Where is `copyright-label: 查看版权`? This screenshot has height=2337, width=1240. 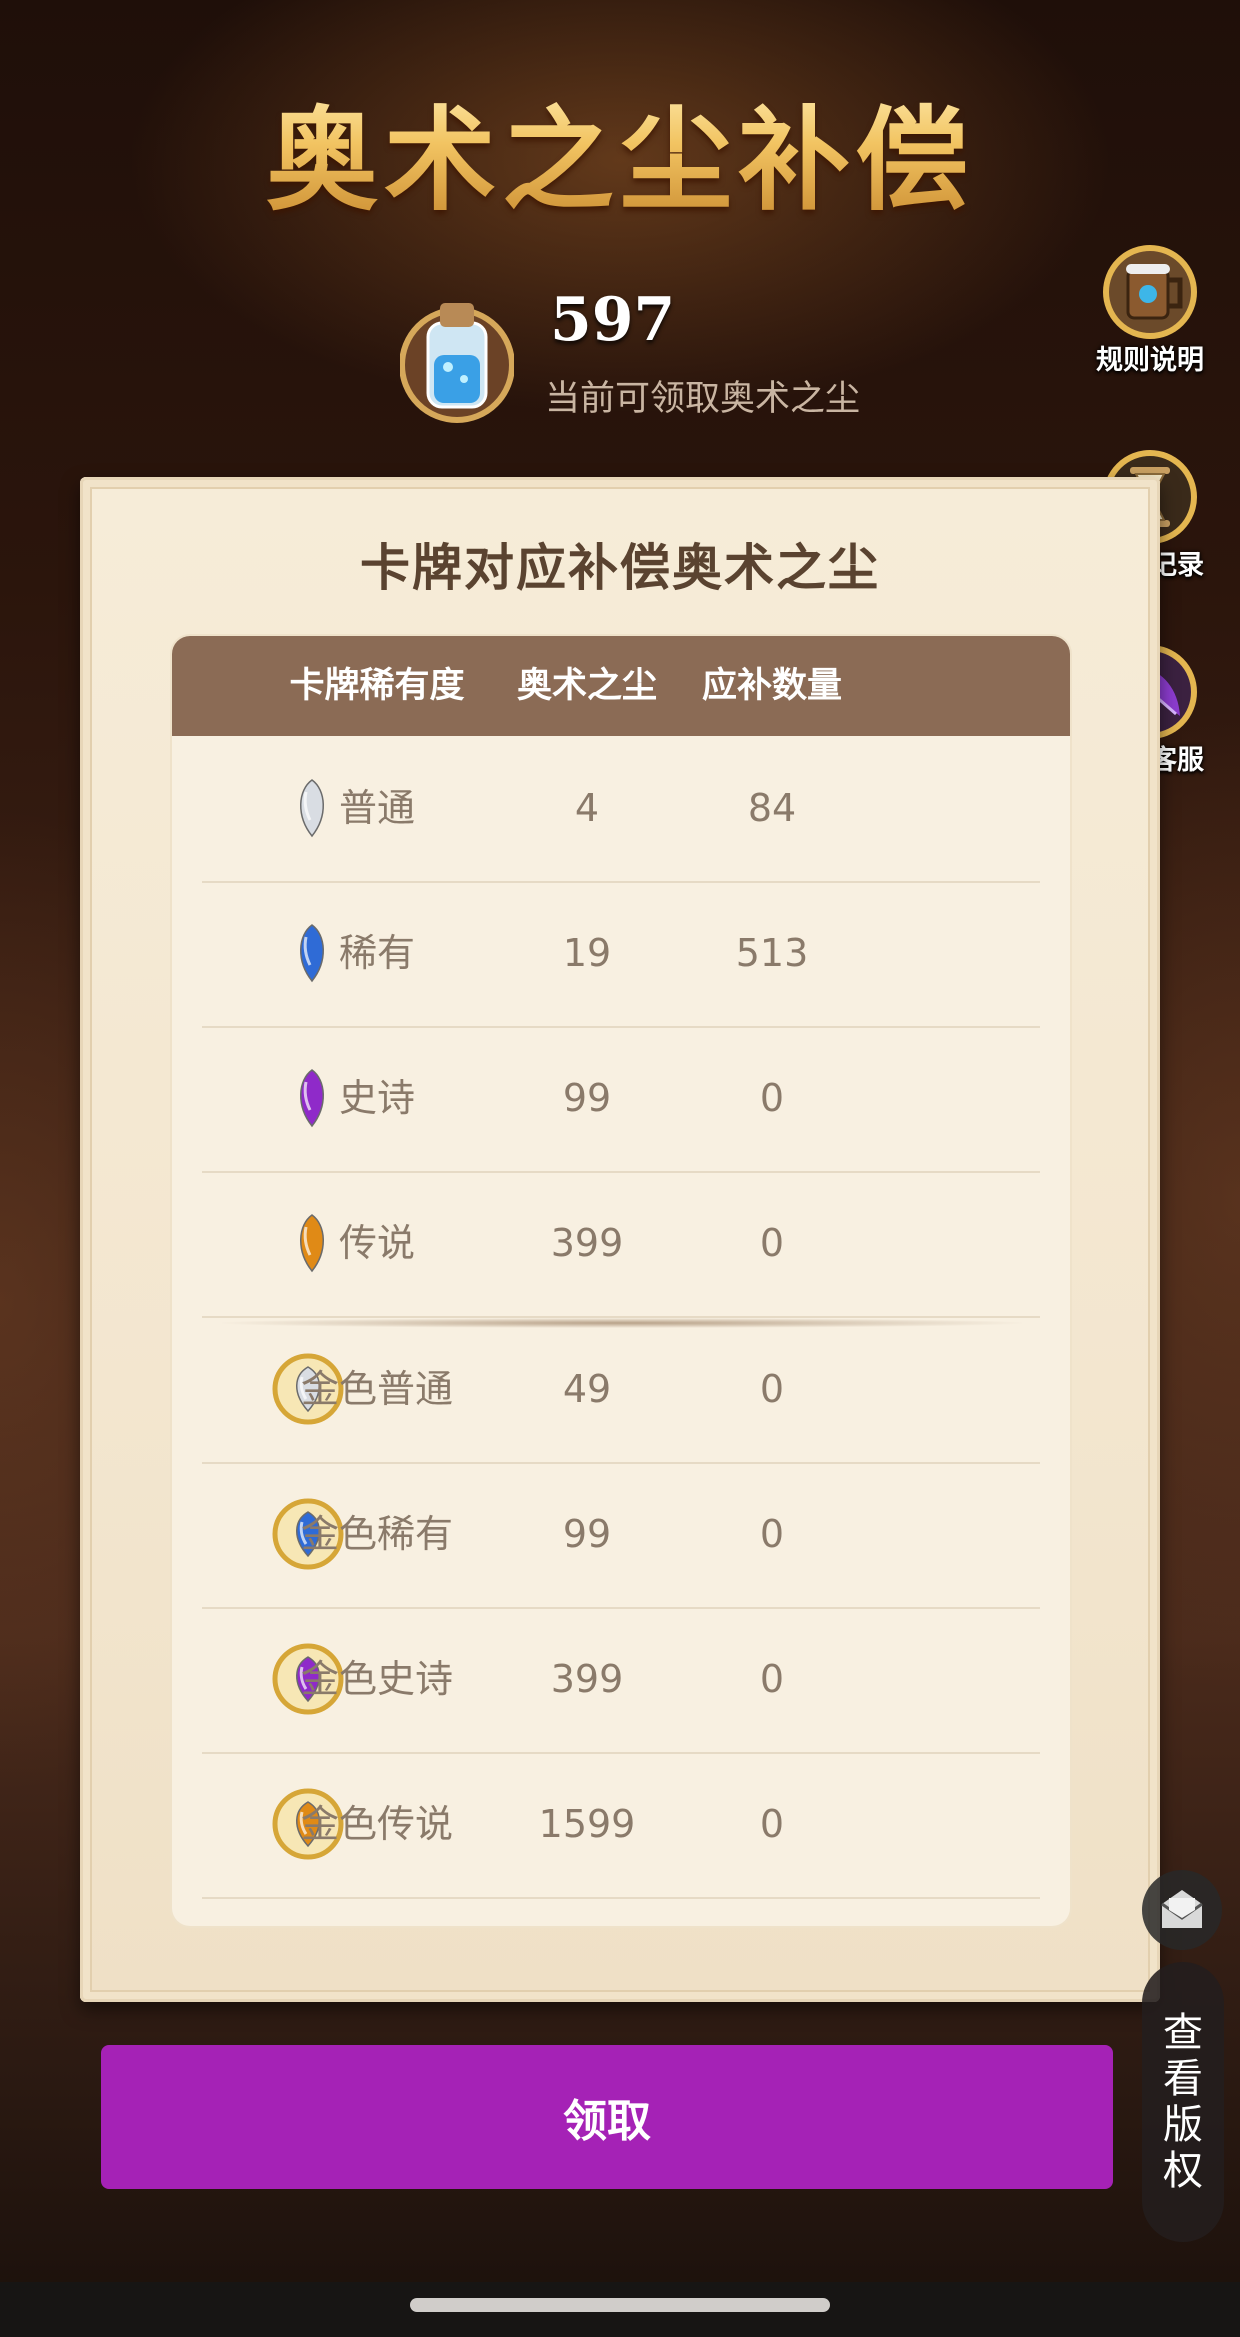
copyright-label: 查看版权 is located at coordinates (1183, 2102).